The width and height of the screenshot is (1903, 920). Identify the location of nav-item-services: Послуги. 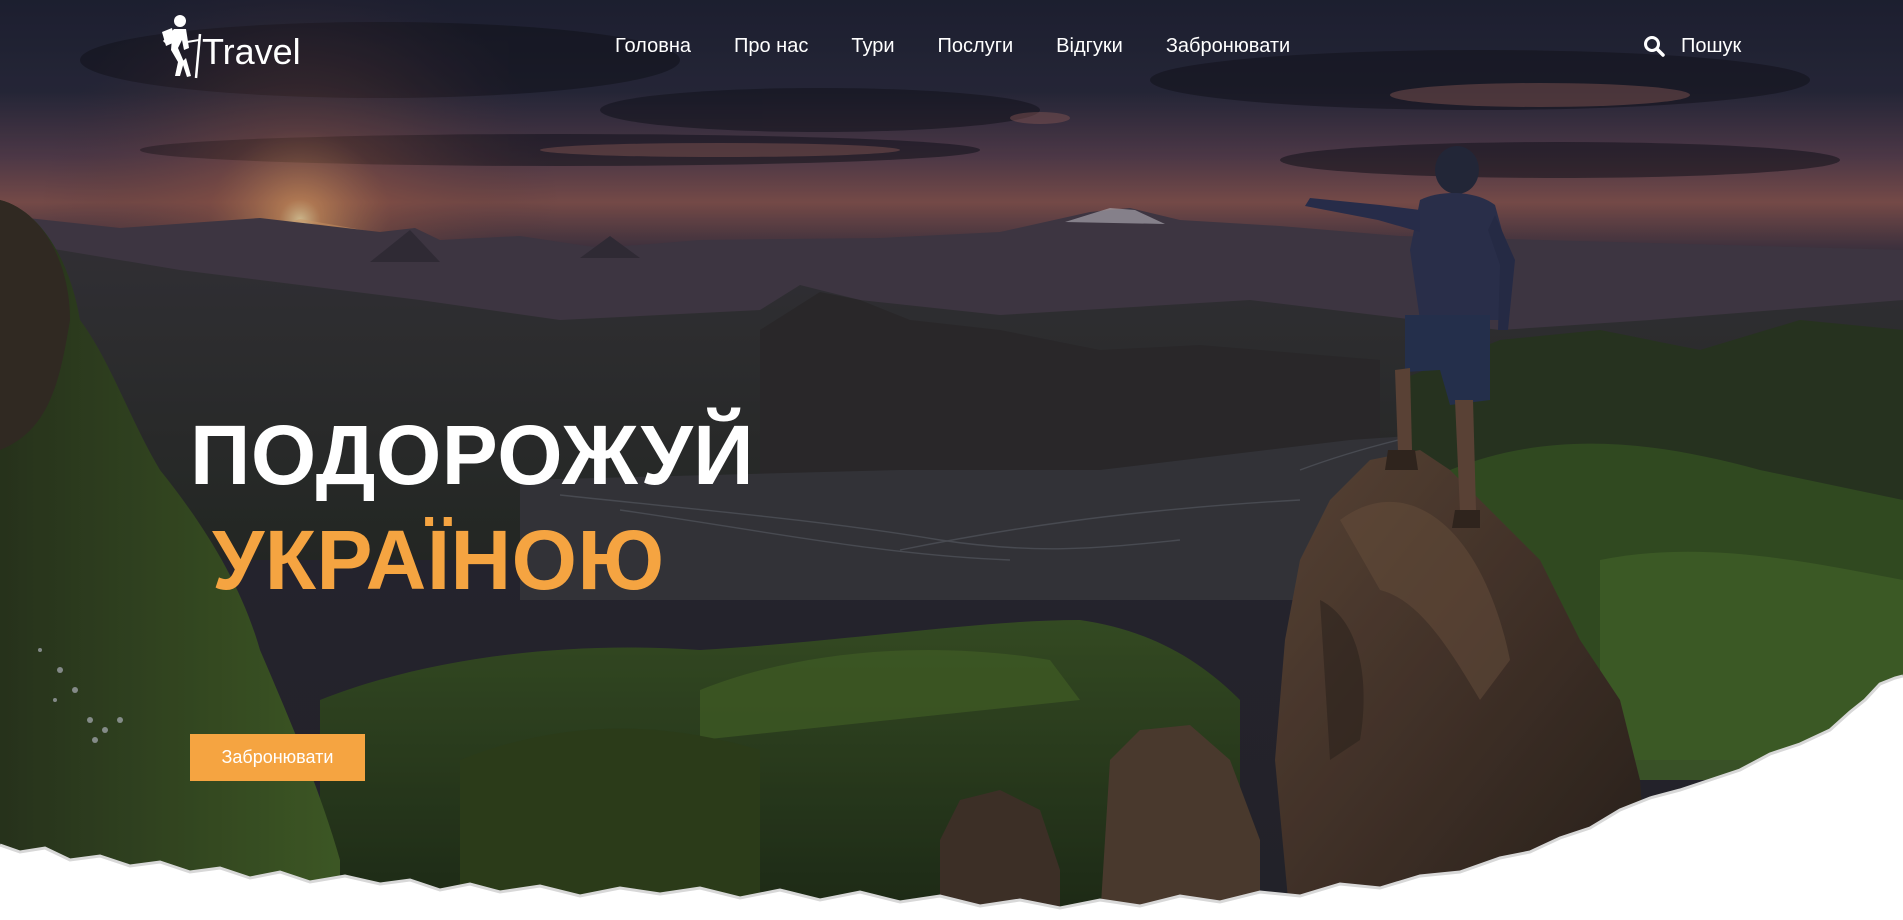
(976, 46).